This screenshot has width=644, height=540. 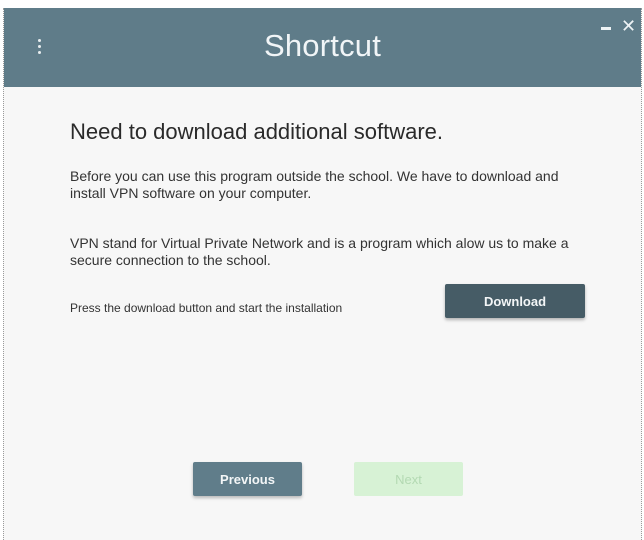 I want to click on title-bar: Shortcut ✕, so click(x=322, y=47).